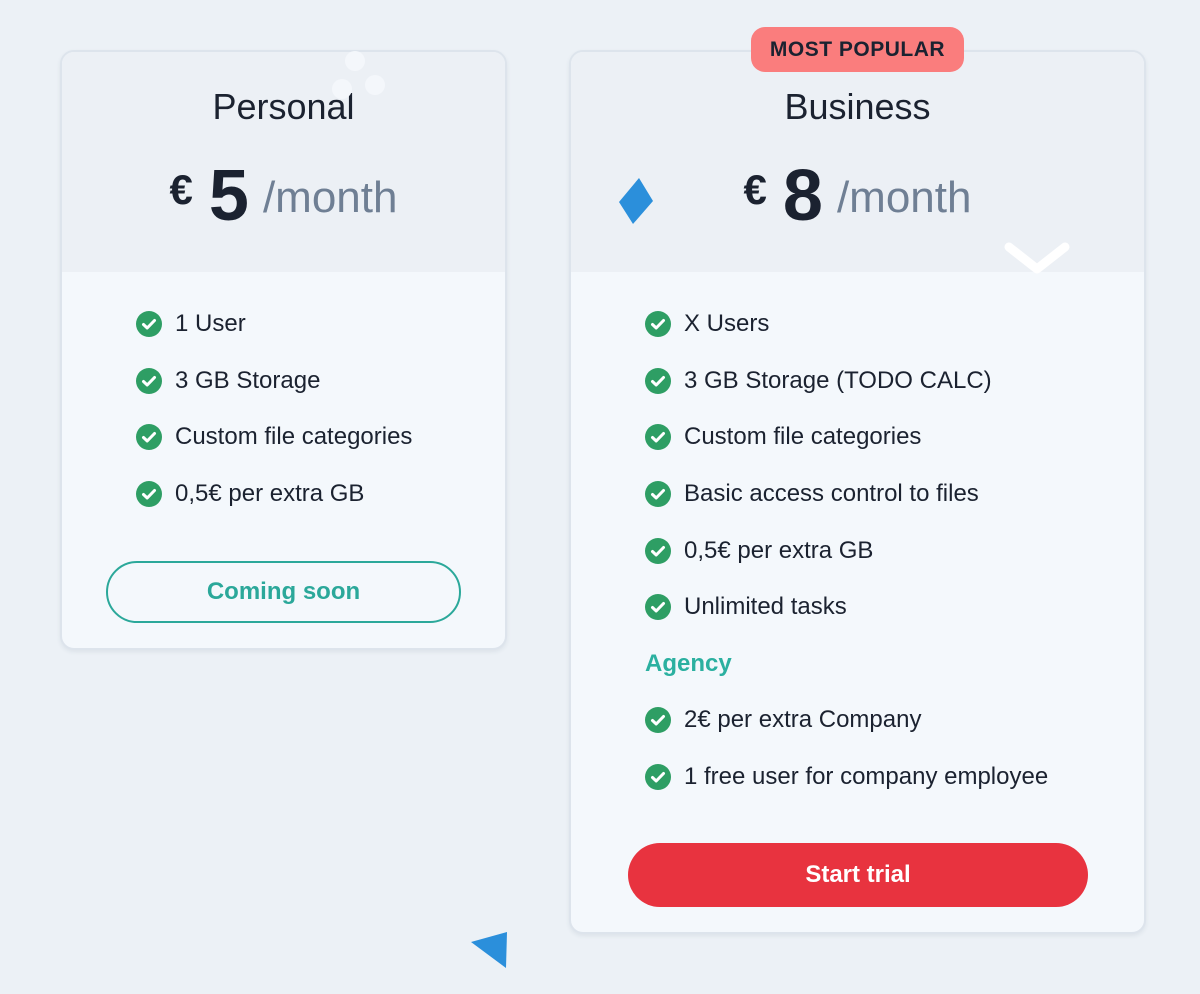  I want to click on feature-item: X Users, so click(846, 324).